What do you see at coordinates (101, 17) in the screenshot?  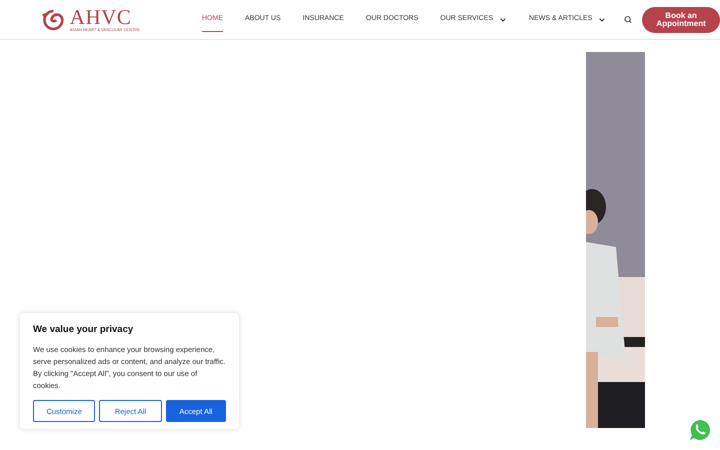 I see `logo-wordmark: AHVC` at bounding box center [101, 17].